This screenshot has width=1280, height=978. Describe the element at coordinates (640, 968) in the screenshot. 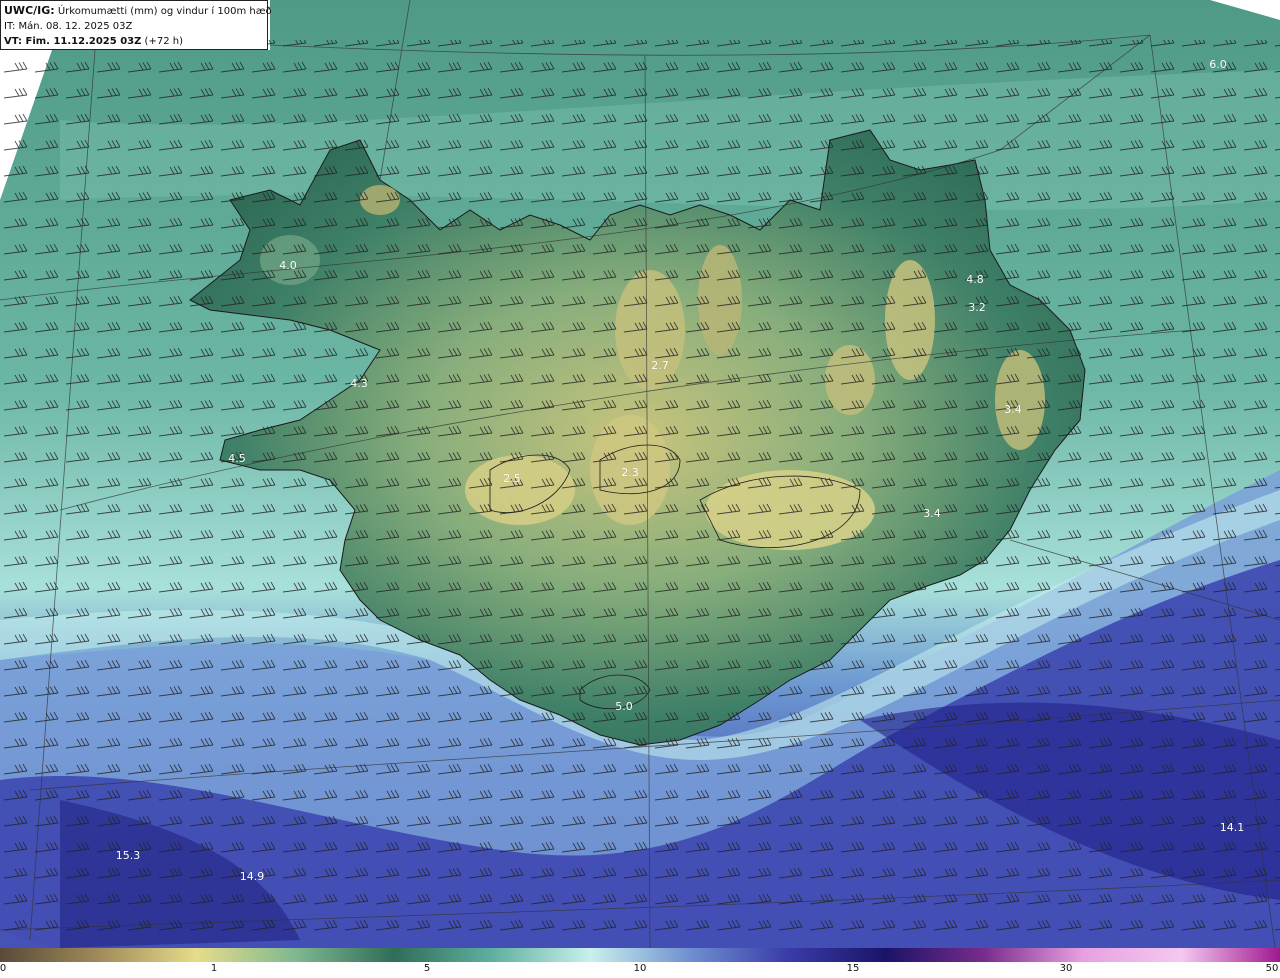

I see `colorbar-tick-label: 10` at that location.